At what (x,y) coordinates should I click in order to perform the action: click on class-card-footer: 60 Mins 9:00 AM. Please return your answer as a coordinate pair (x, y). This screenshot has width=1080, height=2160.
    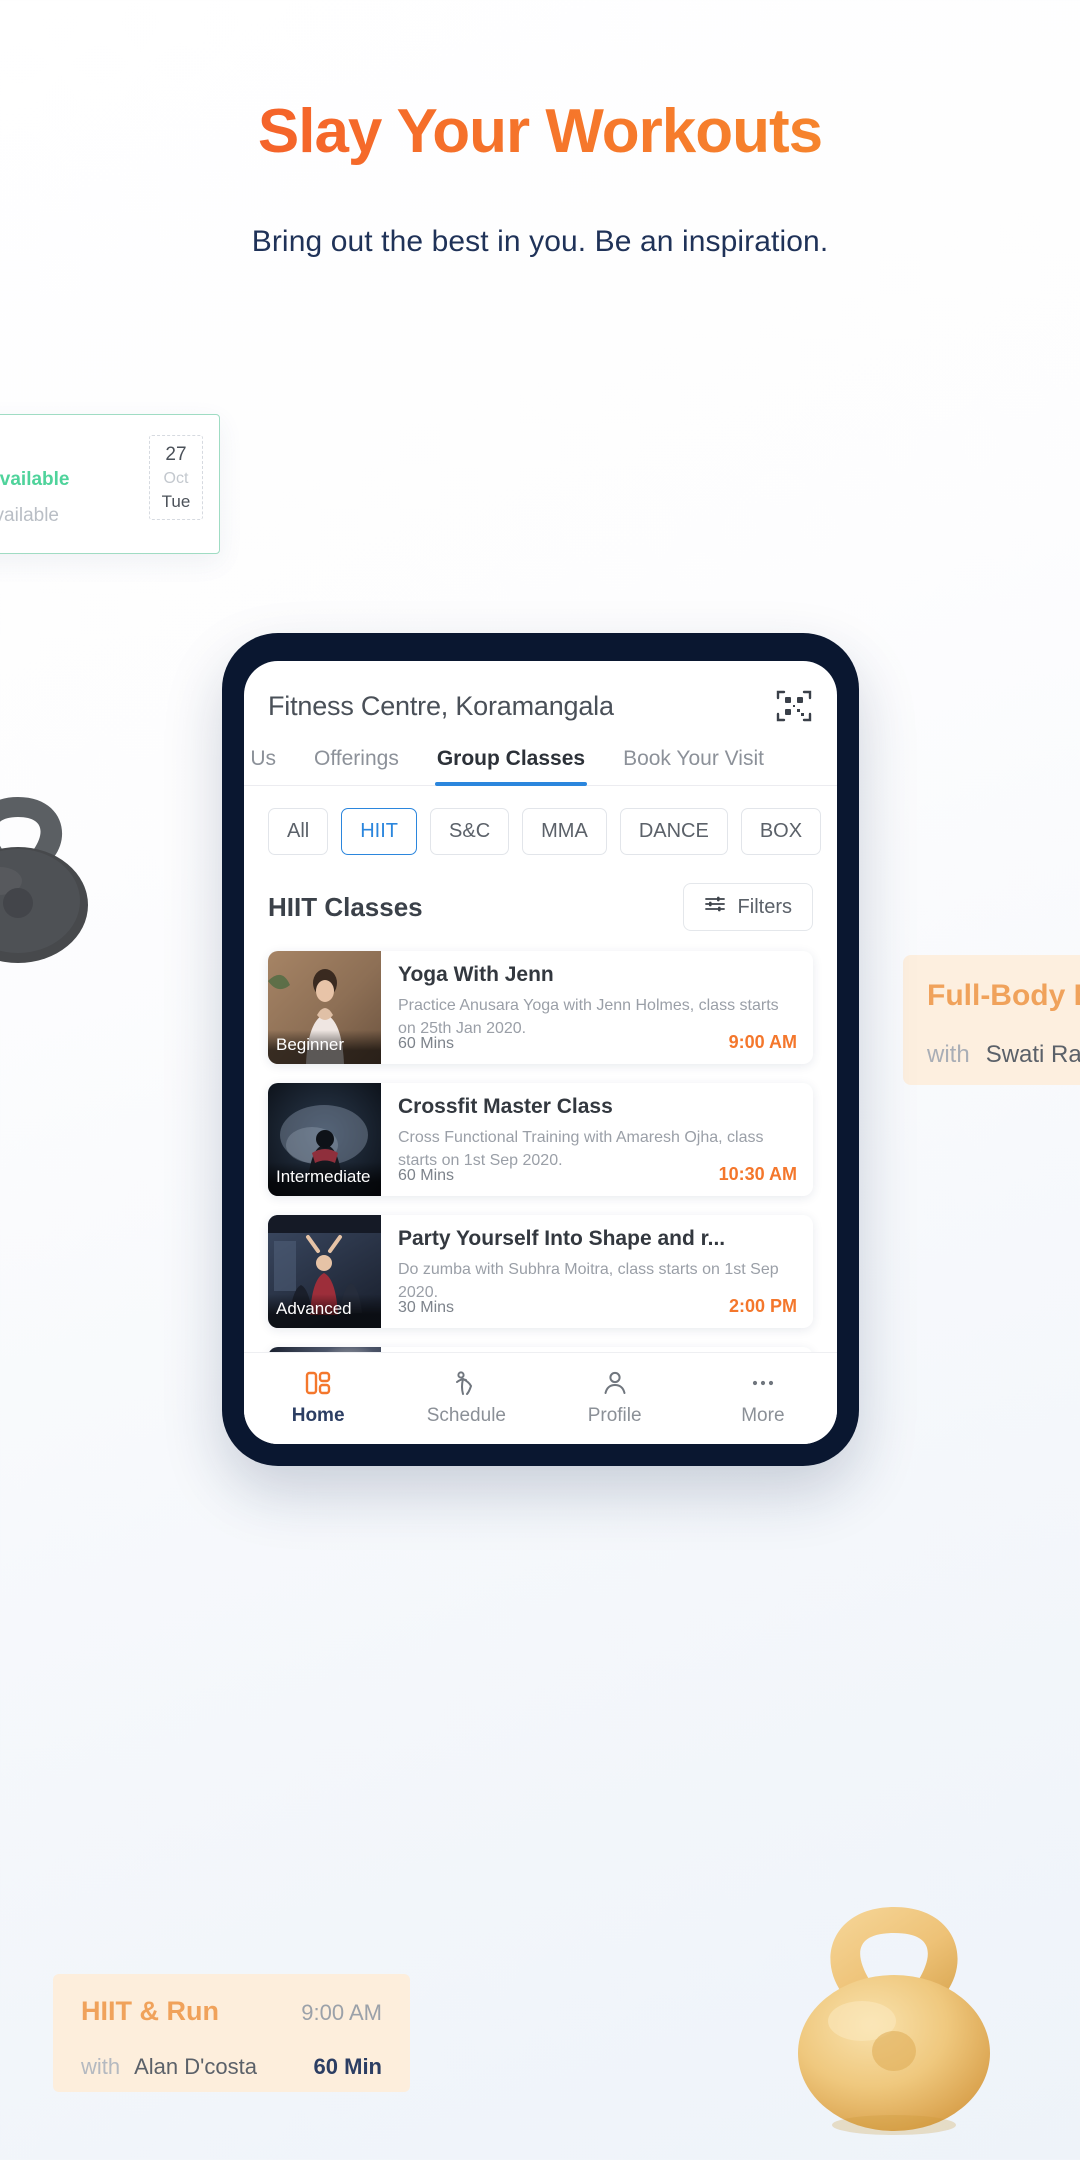
    Looking at the image, I should click on (597, 1042).